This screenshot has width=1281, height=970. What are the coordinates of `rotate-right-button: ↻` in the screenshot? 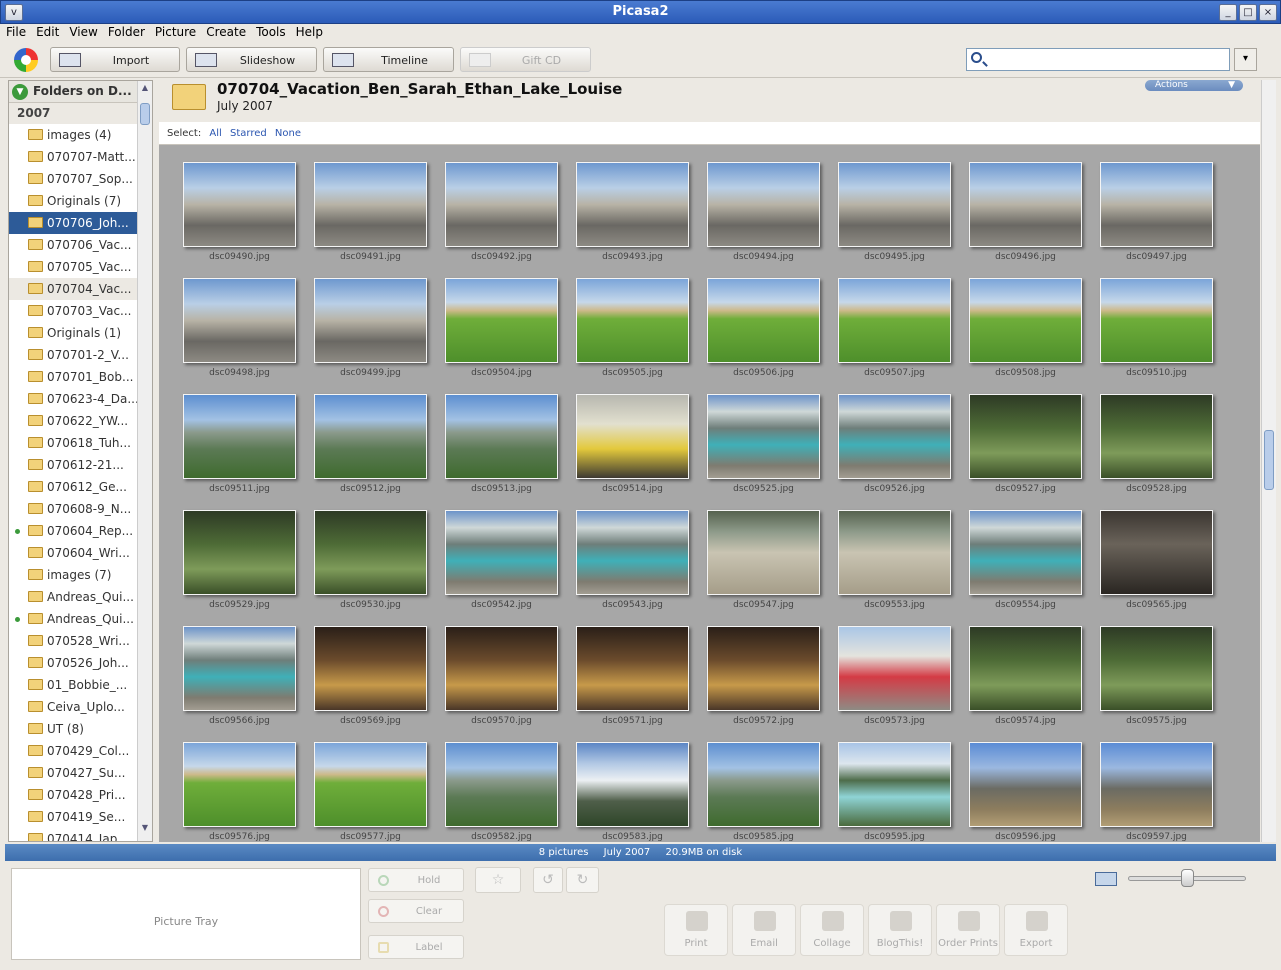 It's located at (582, 880).